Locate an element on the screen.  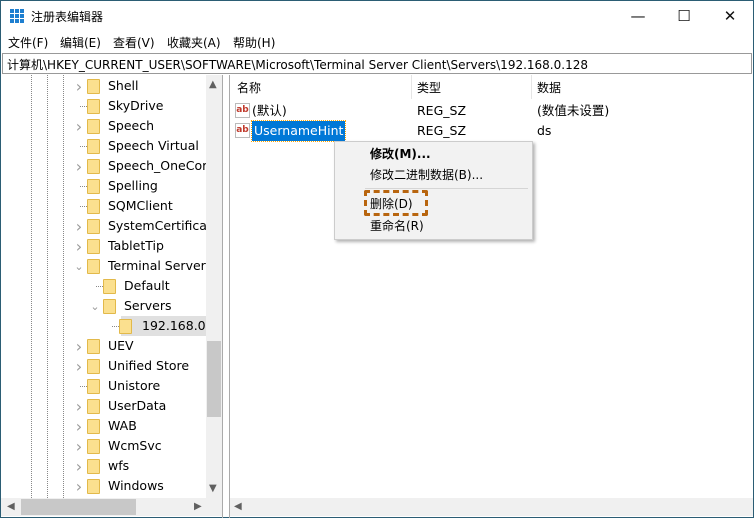
minimize-button: — is located at coordinates (638, 16).